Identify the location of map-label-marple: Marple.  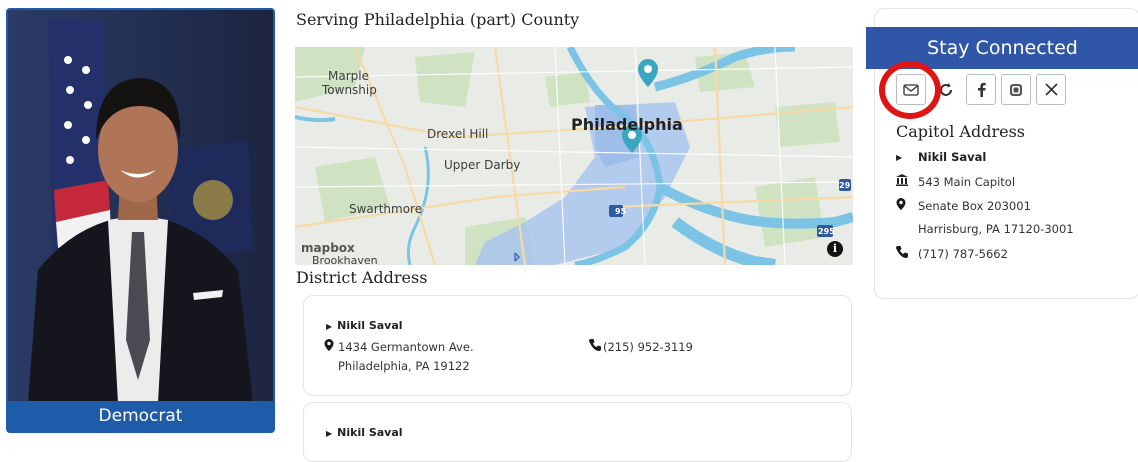
(348, 76).